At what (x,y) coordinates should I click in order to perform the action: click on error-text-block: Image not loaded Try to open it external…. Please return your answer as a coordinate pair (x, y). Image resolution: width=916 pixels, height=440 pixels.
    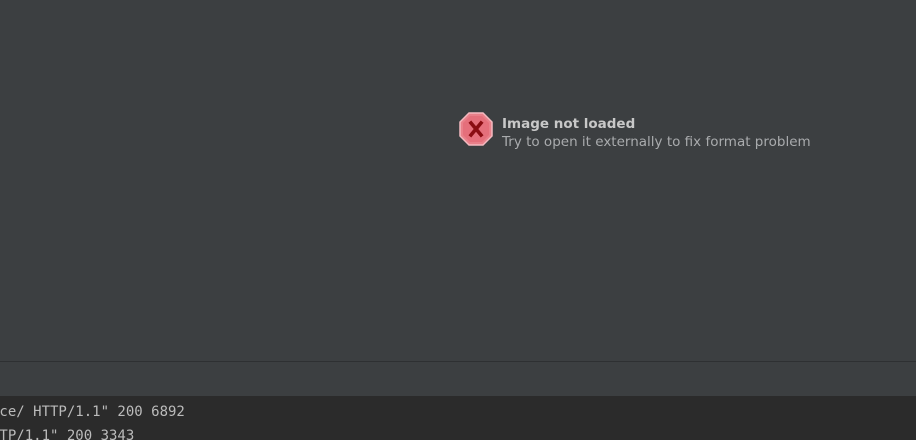
    Looking at the image, I should click on (656, 133).